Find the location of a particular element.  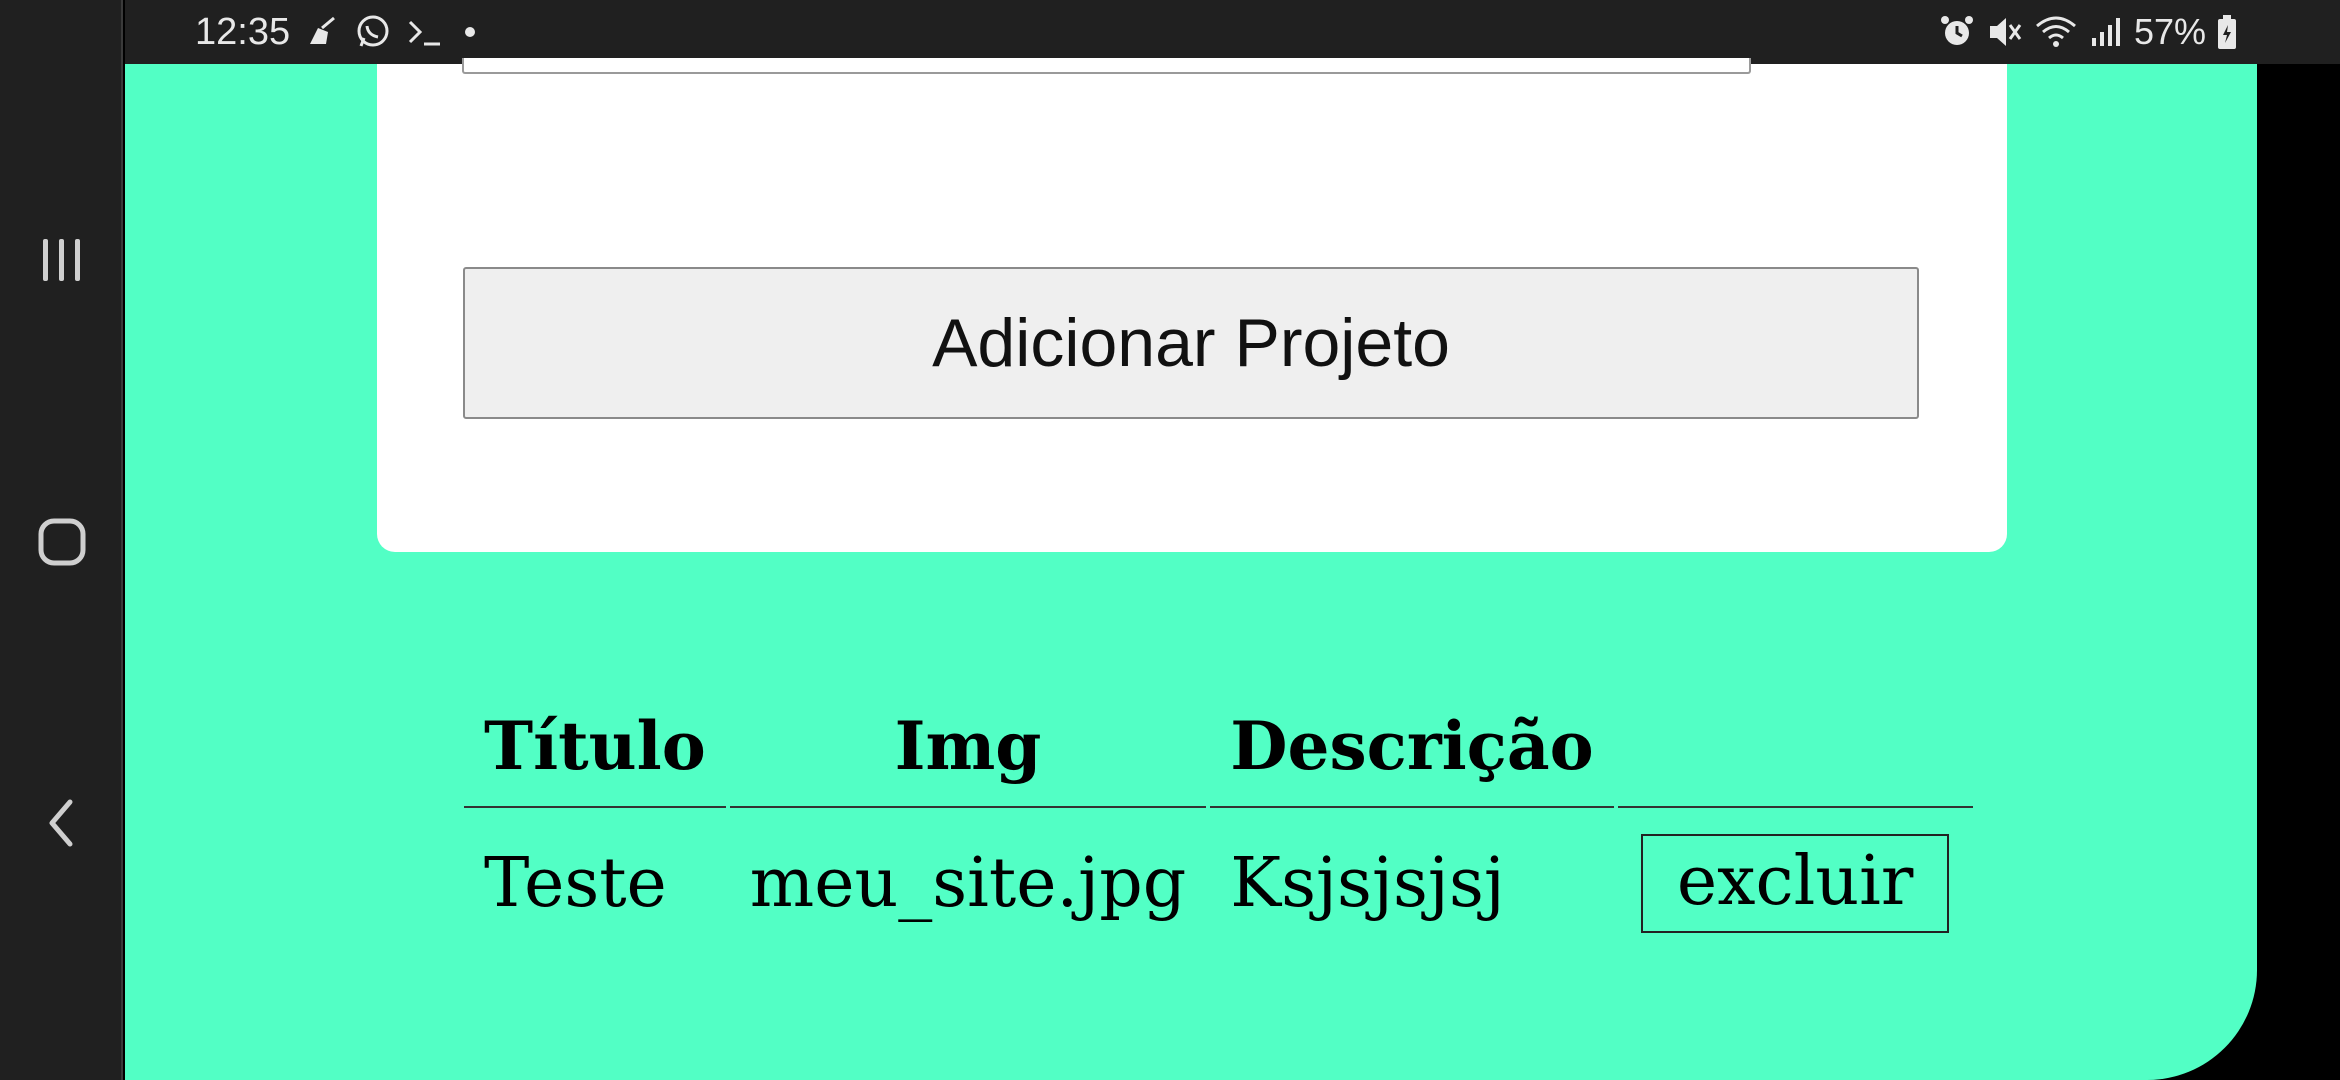

home-button is located at coordinates (61, 542).